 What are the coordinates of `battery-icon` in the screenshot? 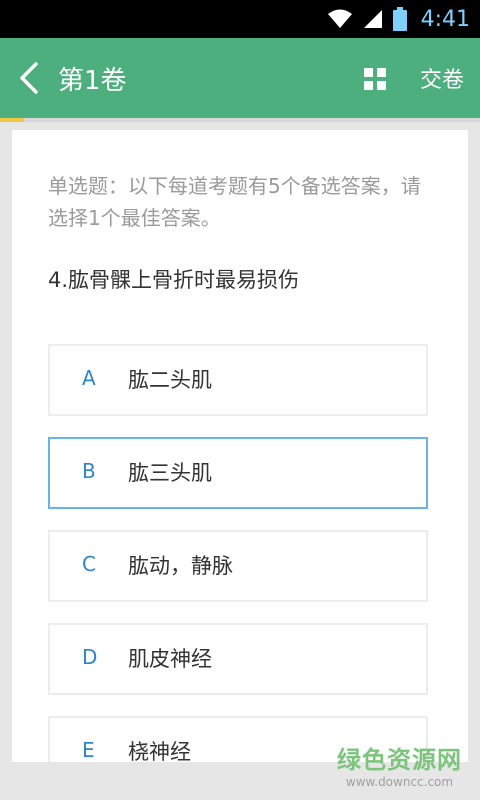 It's located at (399, 19).